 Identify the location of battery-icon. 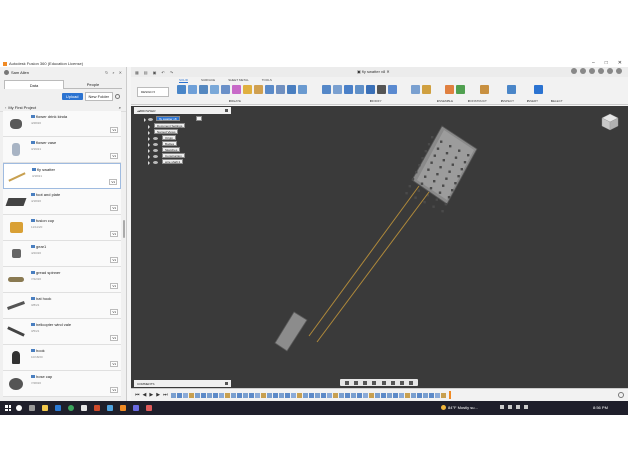
(526, 407).